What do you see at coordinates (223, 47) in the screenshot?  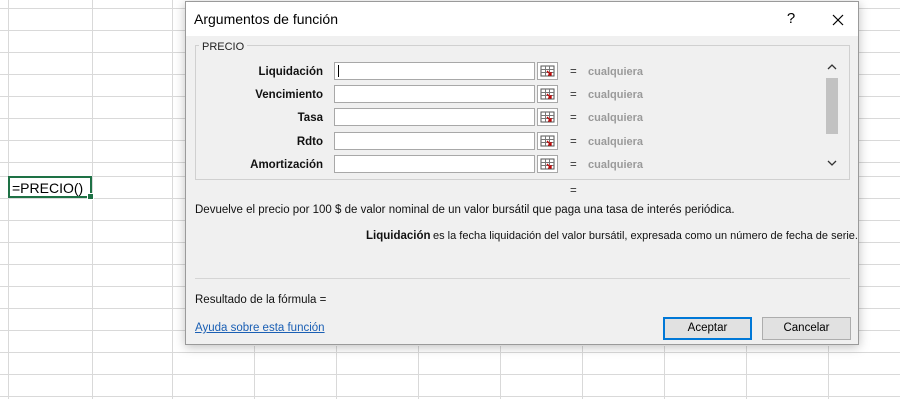 I see `function-name-label: PRECIO` at bounding box center [223, 47].